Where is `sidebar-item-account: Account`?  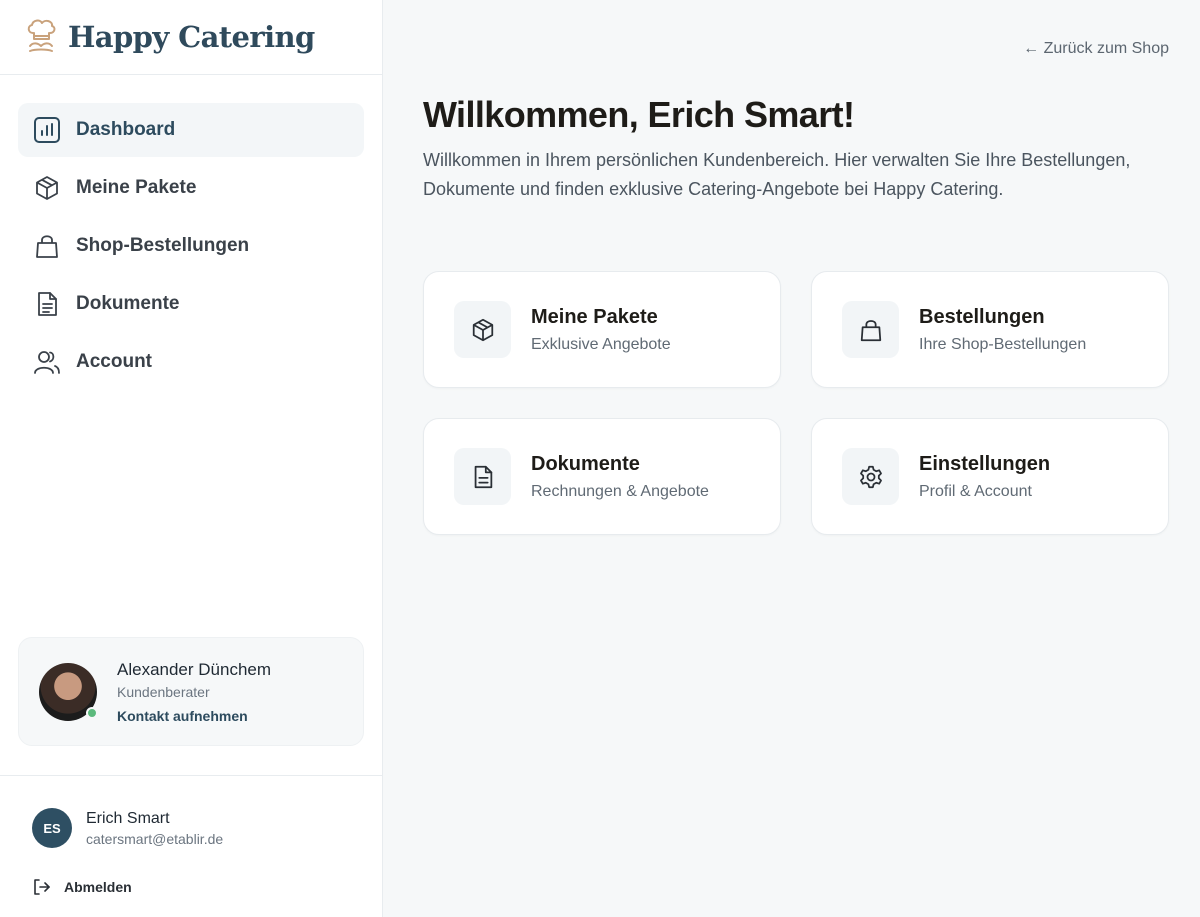
sidebar-item-account: Account is located at coordinates (191, 362).